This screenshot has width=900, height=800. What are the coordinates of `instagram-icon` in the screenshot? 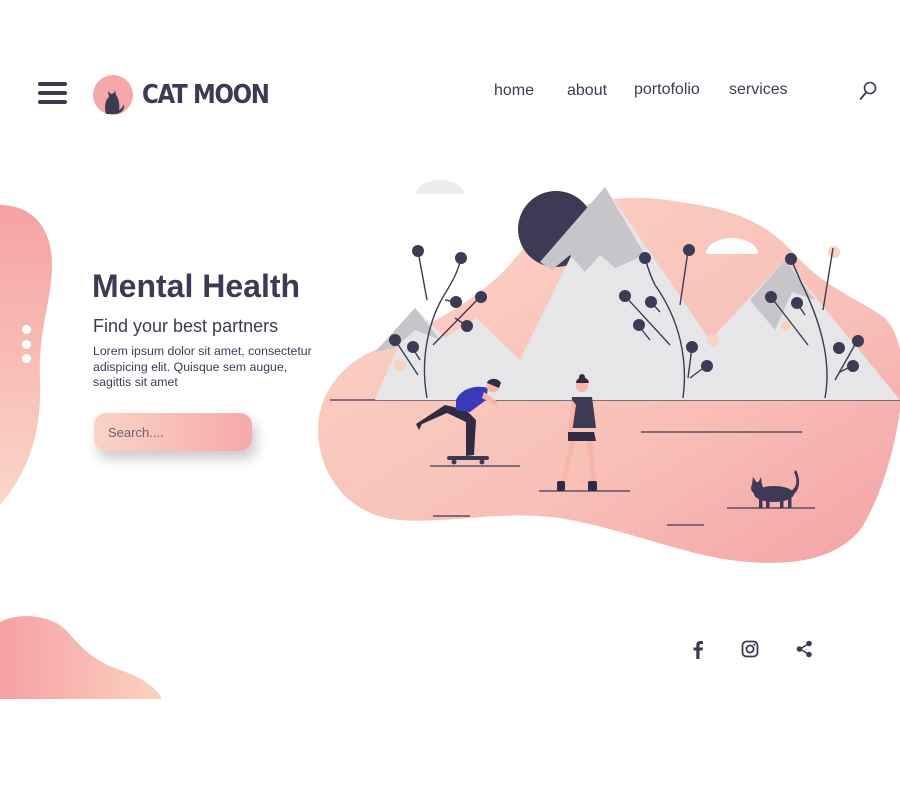 It's located at (750, 649).